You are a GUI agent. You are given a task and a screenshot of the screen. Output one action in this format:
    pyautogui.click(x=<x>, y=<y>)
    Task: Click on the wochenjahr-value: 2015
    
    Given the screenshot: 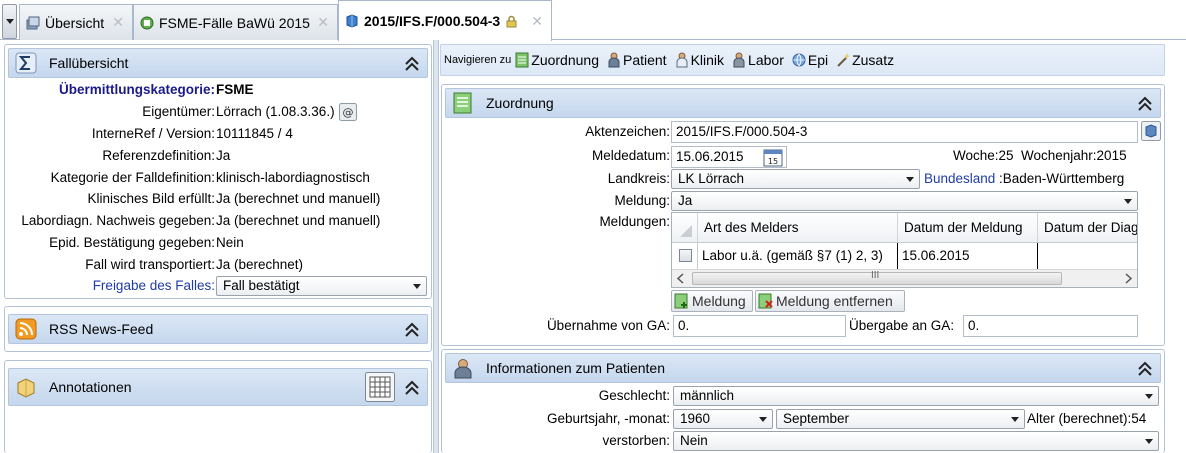 What is the action you would take?
    pyautogui.click(x=1111, y=155)
    